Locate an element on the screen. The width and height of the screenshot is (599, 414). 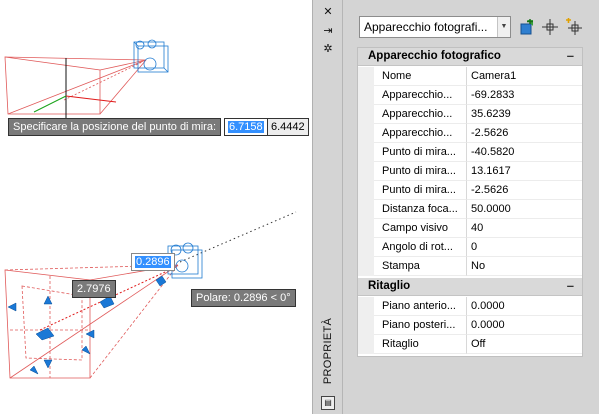
property-row: Ritaglio Off is located at coordinates (470, 344).